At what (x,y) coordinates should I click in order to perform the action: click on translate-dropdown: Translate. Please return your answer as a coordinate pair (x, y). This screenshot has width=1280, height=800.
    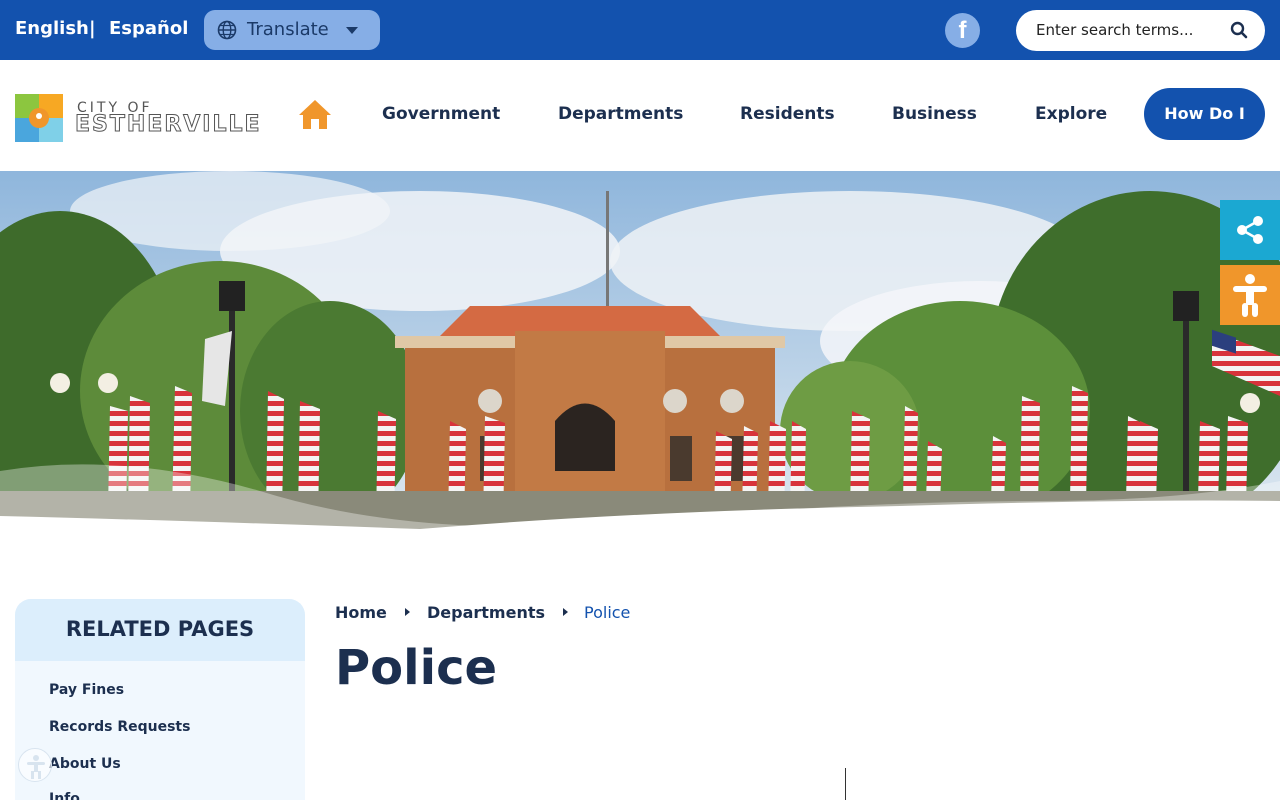
    Looking at the image, I should click on (292, 30).